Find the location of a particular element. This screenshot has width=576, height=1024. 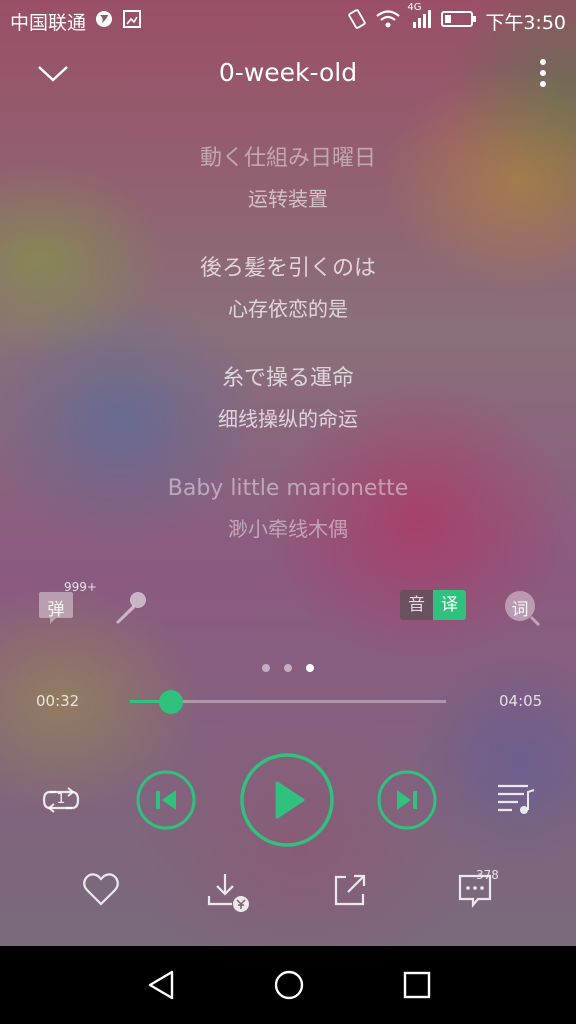

wifi-icon is located at coordinates (388, 21).